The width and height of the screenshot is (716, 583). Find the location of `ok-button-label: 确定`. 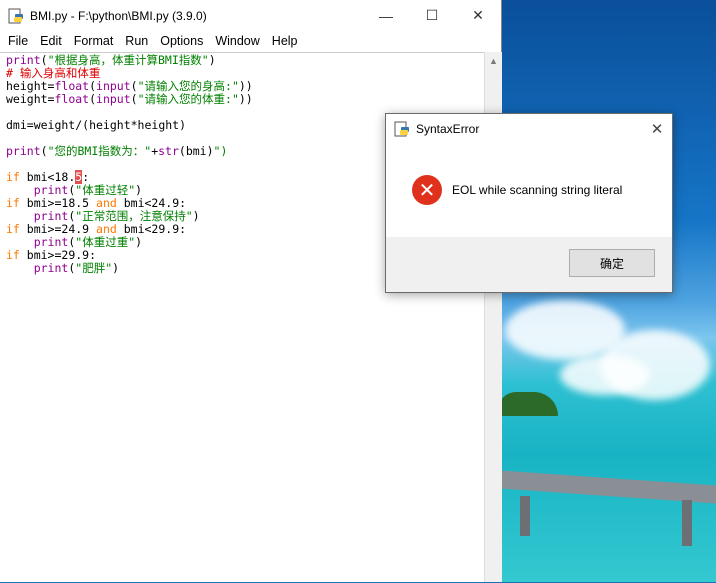

ok-button-label: 确定 is located at coordinates (611, 263).